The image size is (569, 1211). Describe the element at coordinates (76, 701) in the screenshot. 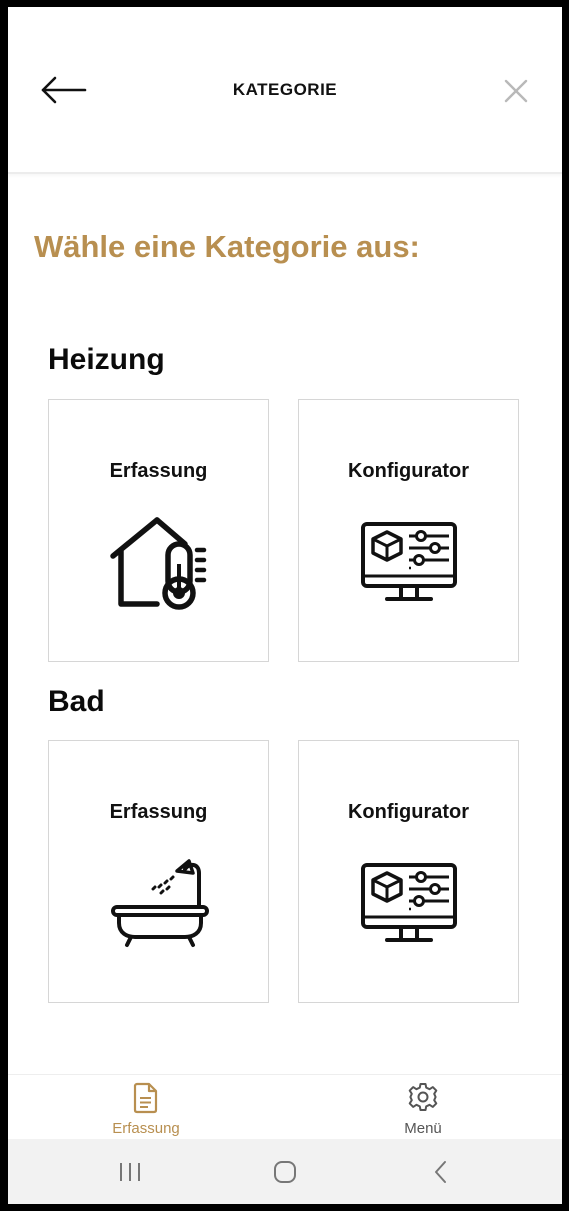

I see `section-title-bad: Bad` at that location.